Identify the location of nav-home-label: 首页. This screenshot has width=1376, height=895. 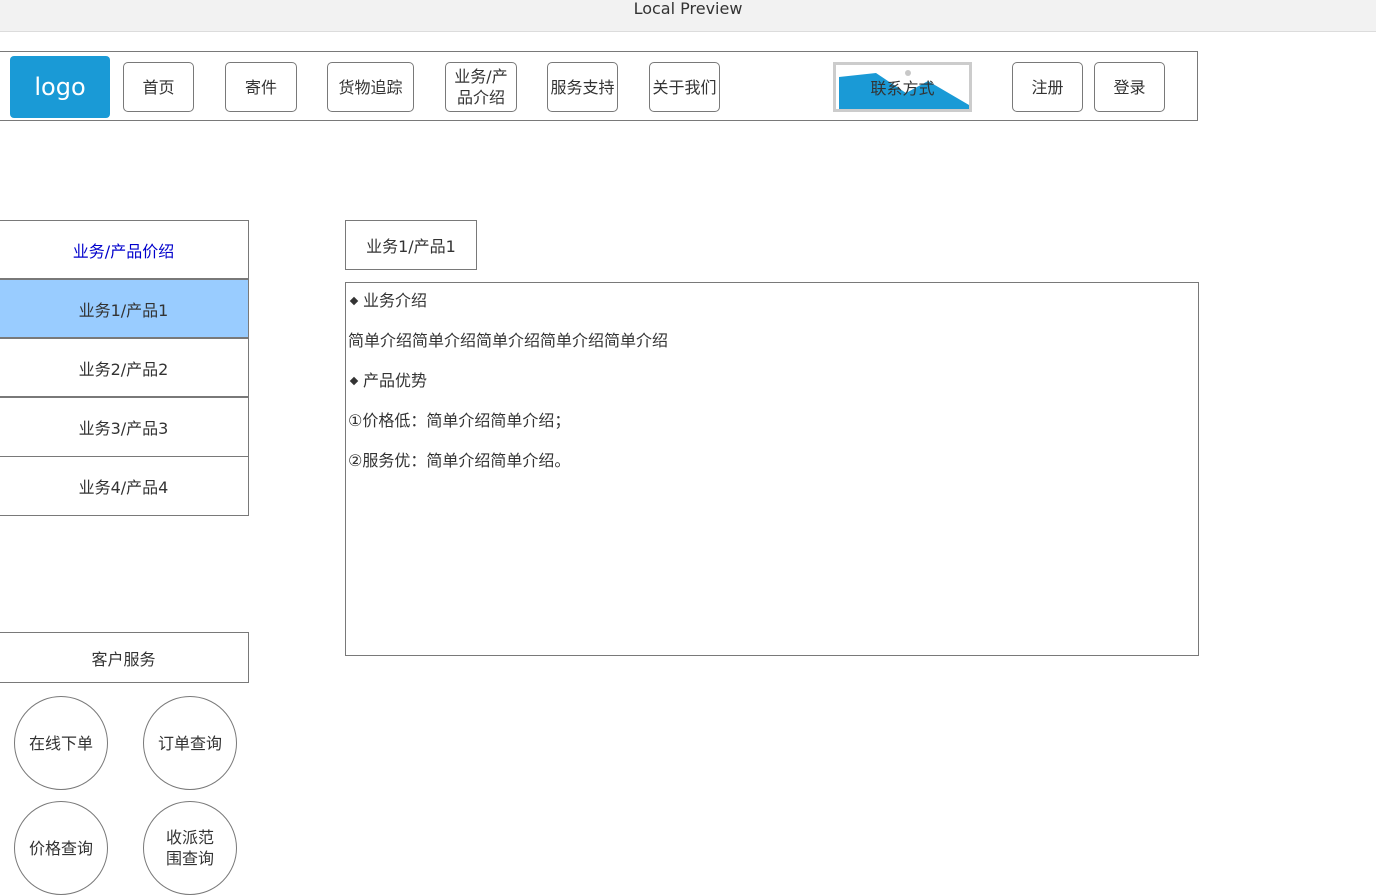
(158, 87).